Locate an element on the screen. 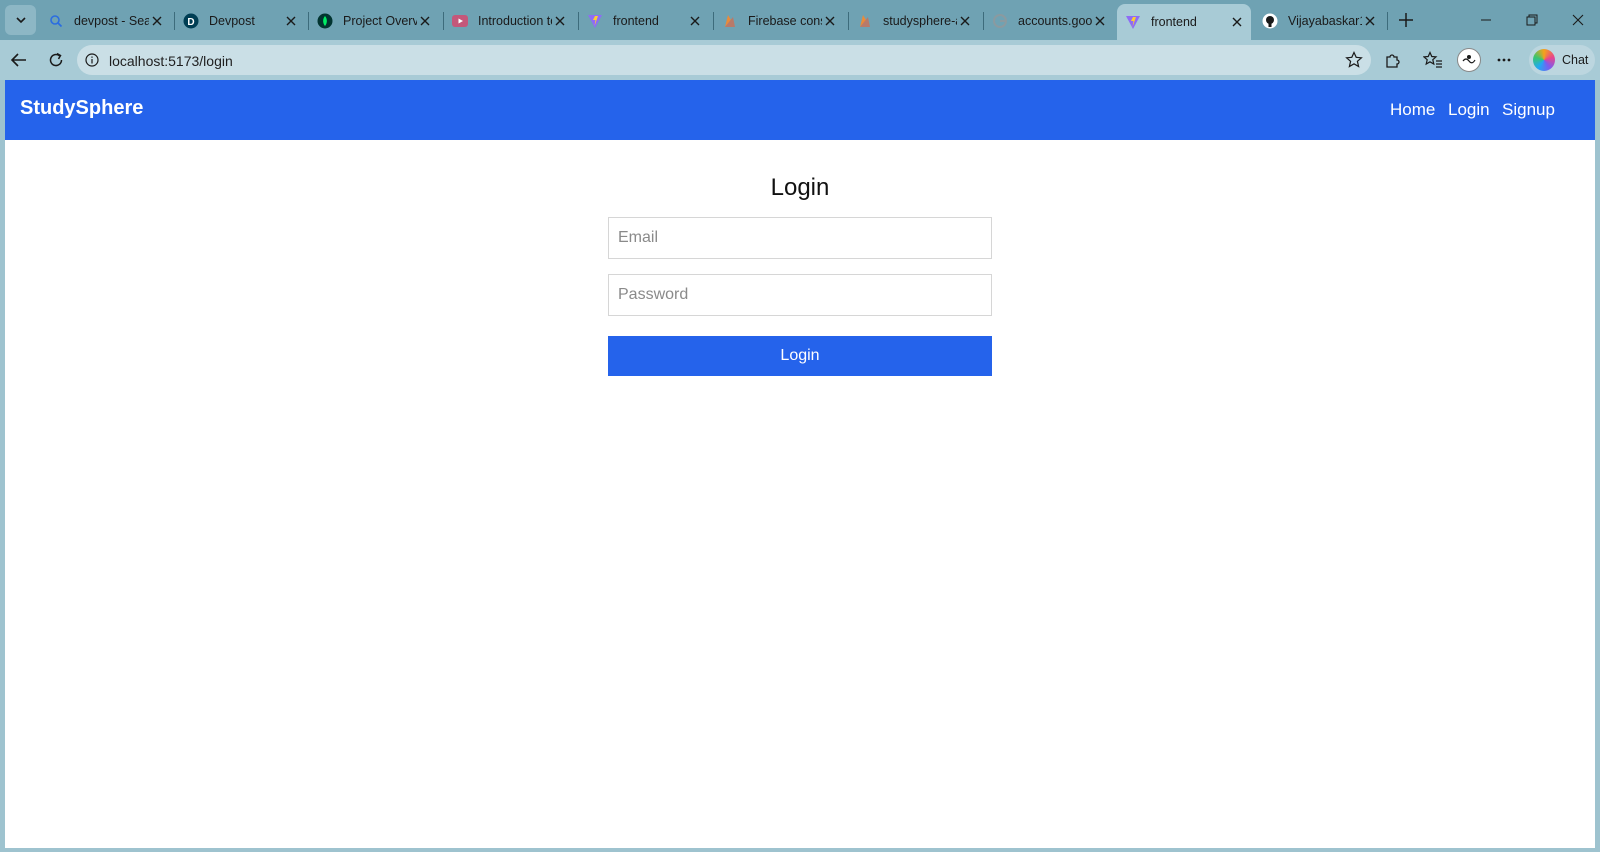 This screenshot has width=1600, height=852. tab-title: Vijayabaskar10 is located at coordinates (1325, 21).